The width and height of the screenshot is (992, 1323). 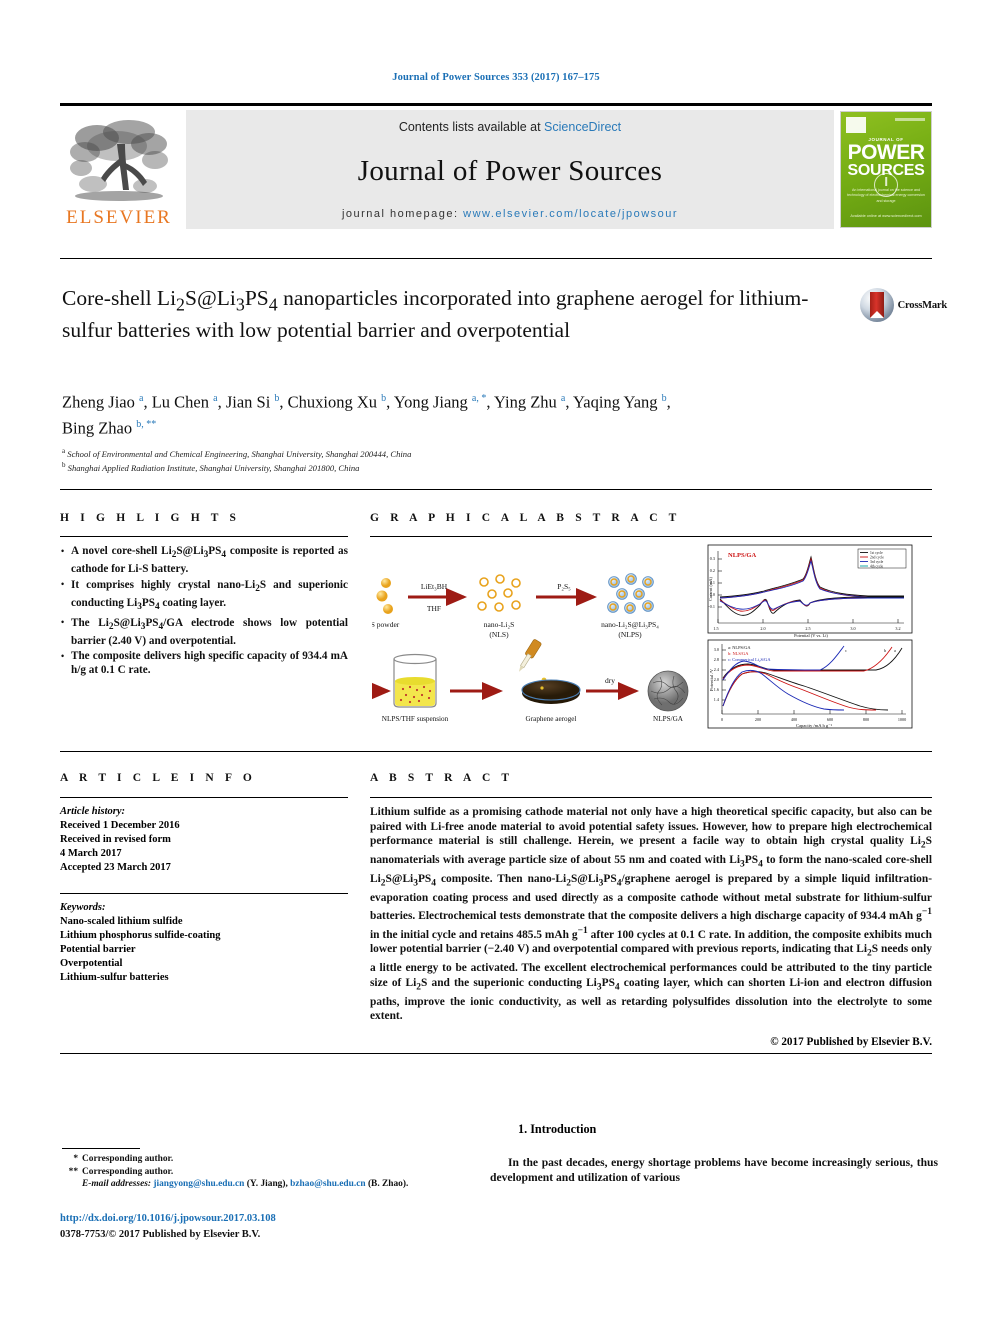 What do you see at coordinates (158, 778) in the screenshot?
I see `article-info-heading: A R T I C L E I N F O` at bounding box center [158, 778].